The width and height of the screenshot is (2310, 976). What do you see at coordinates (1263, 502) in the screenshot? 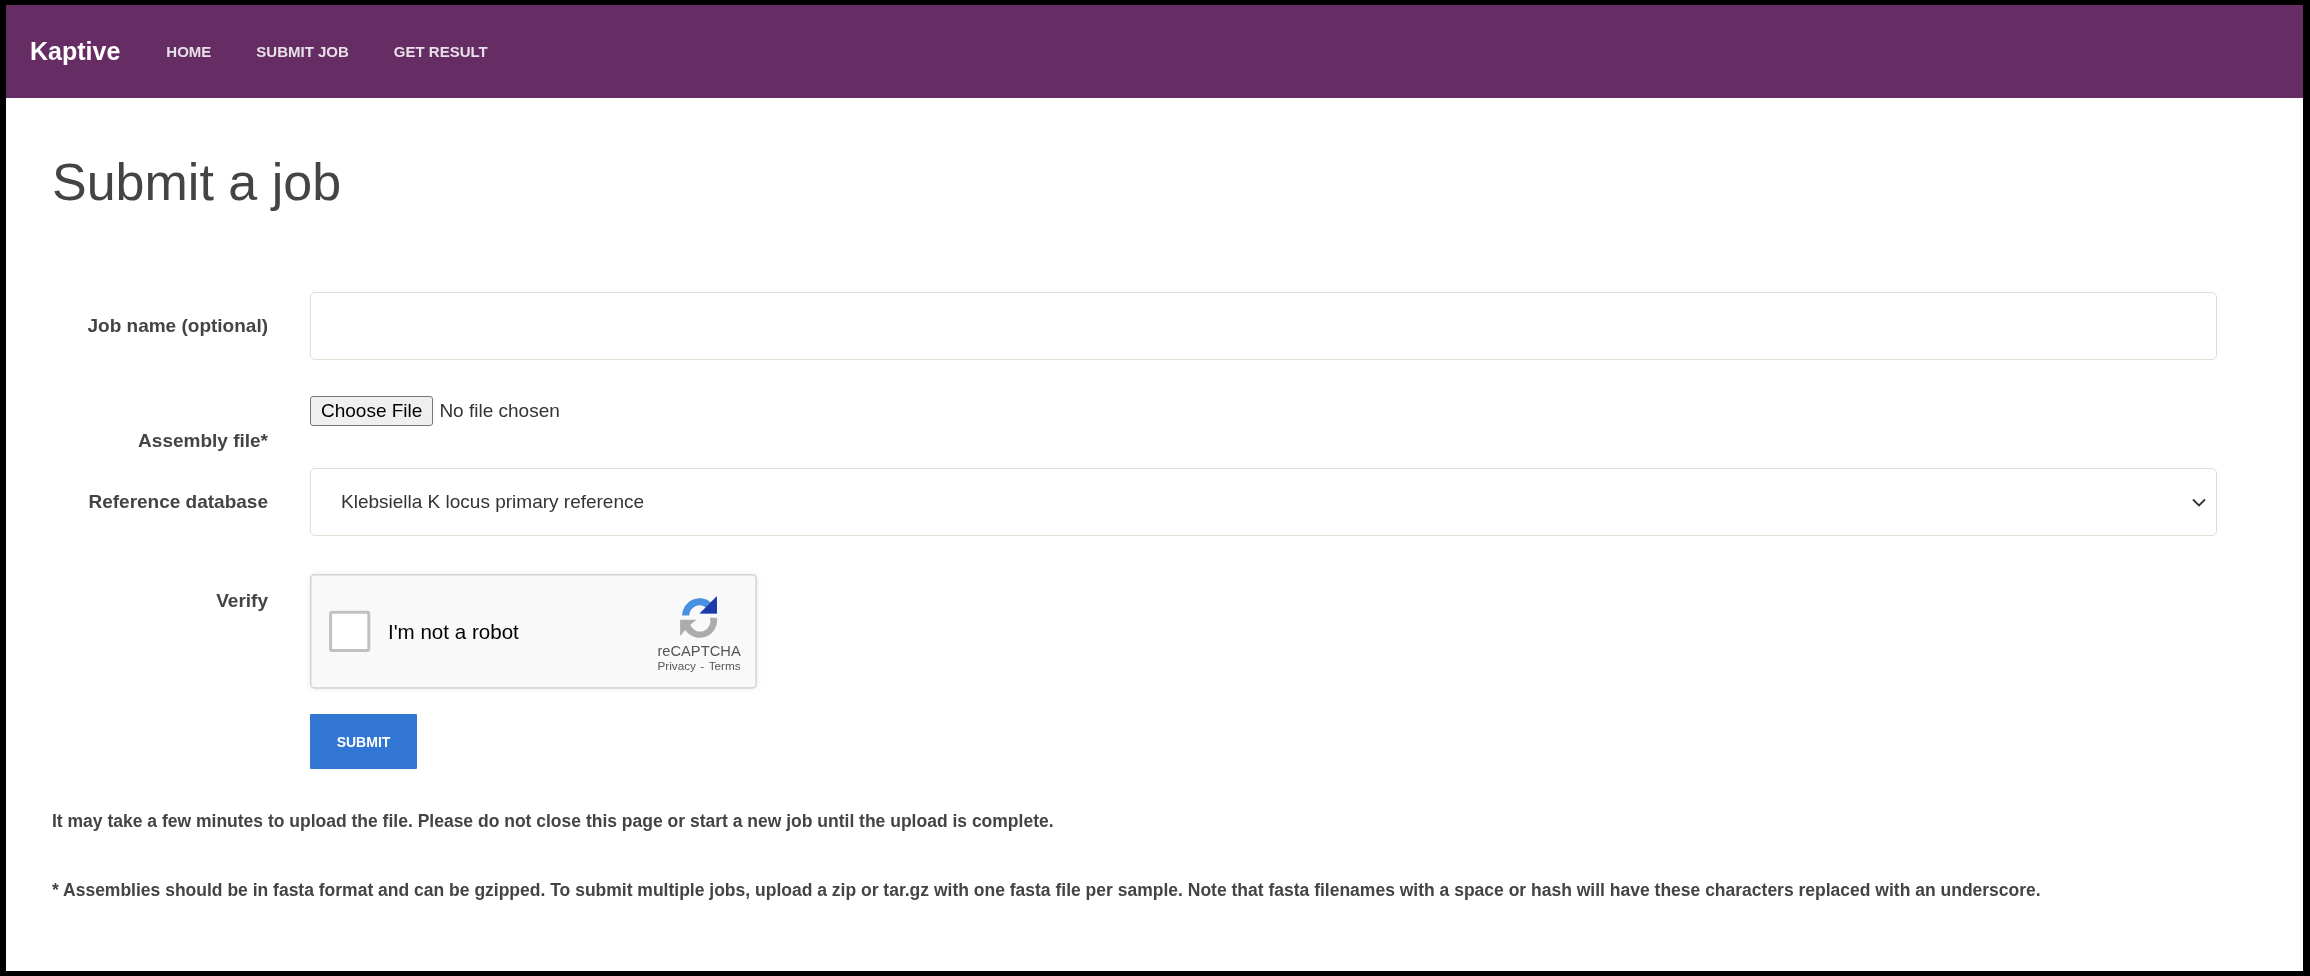
I see `database-dropdown: Klebsiella K locus primary reference` at bounding box center [1263, 502].